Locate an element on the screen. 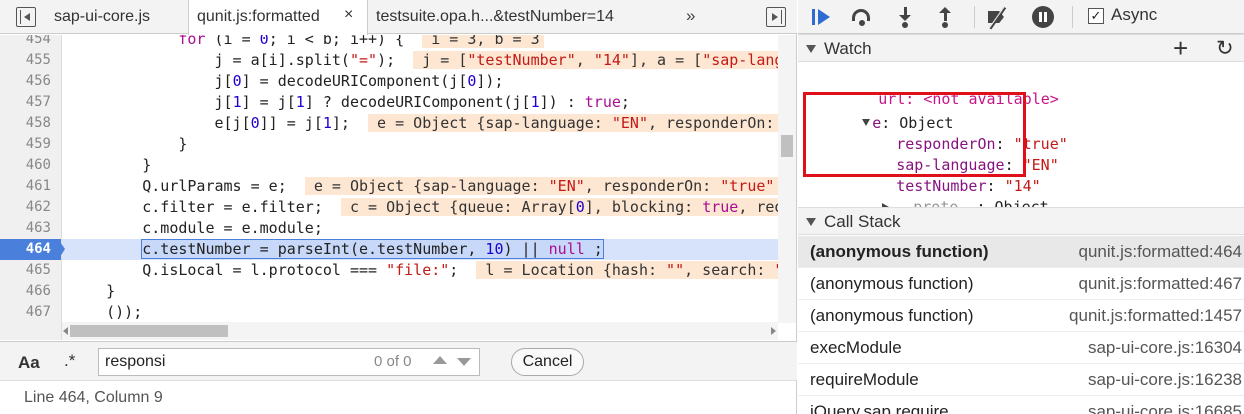 This screenshot has height=414, width=1244. watch-title: Watch is located at coordinates (848, 48).